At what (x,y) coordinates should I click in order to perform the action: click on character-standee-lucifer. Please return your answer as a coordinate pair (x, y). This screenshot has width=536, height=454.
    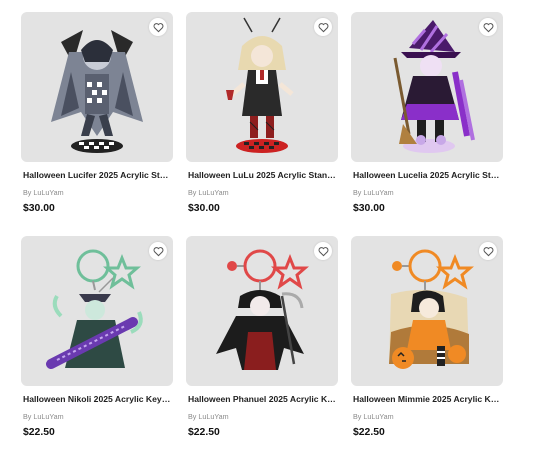
    Looking at the image, I should click on (97, 91).